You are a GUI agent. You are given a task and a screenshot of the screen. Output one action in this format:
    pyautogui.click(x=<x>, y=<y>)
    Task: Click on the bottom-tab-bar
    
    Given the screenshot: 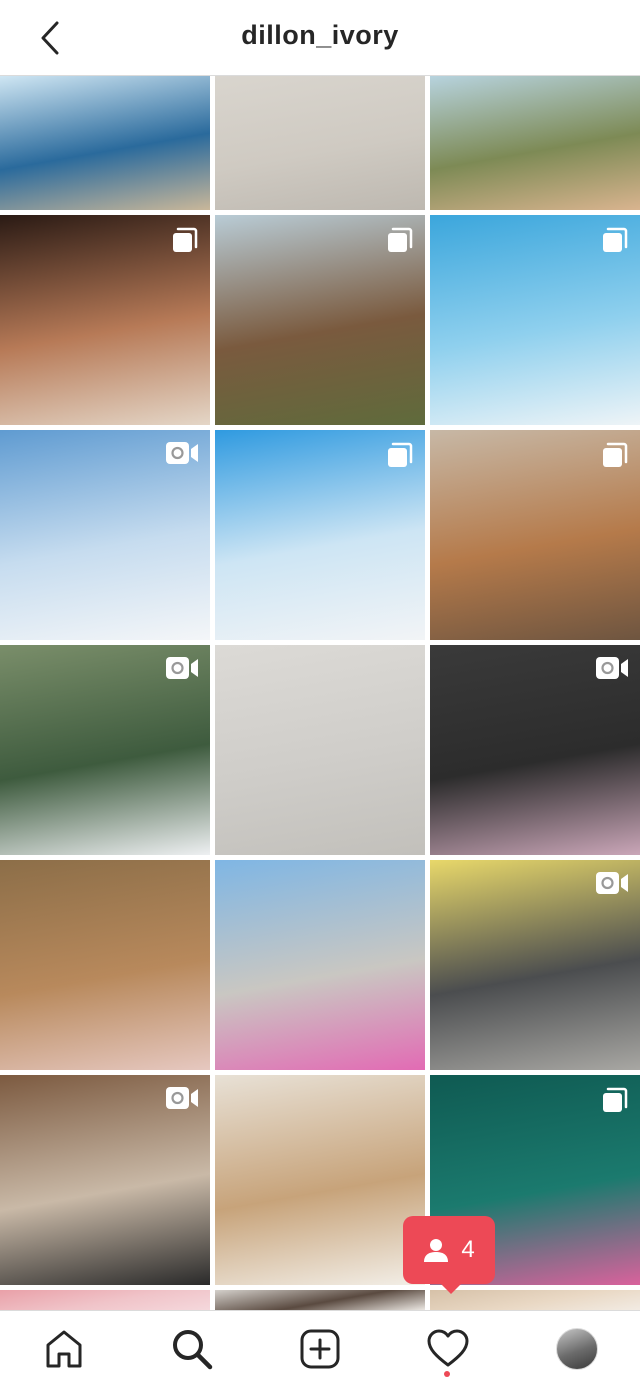 What is the action you would take?
    pyautogui.click(x=320, y=1348)
    